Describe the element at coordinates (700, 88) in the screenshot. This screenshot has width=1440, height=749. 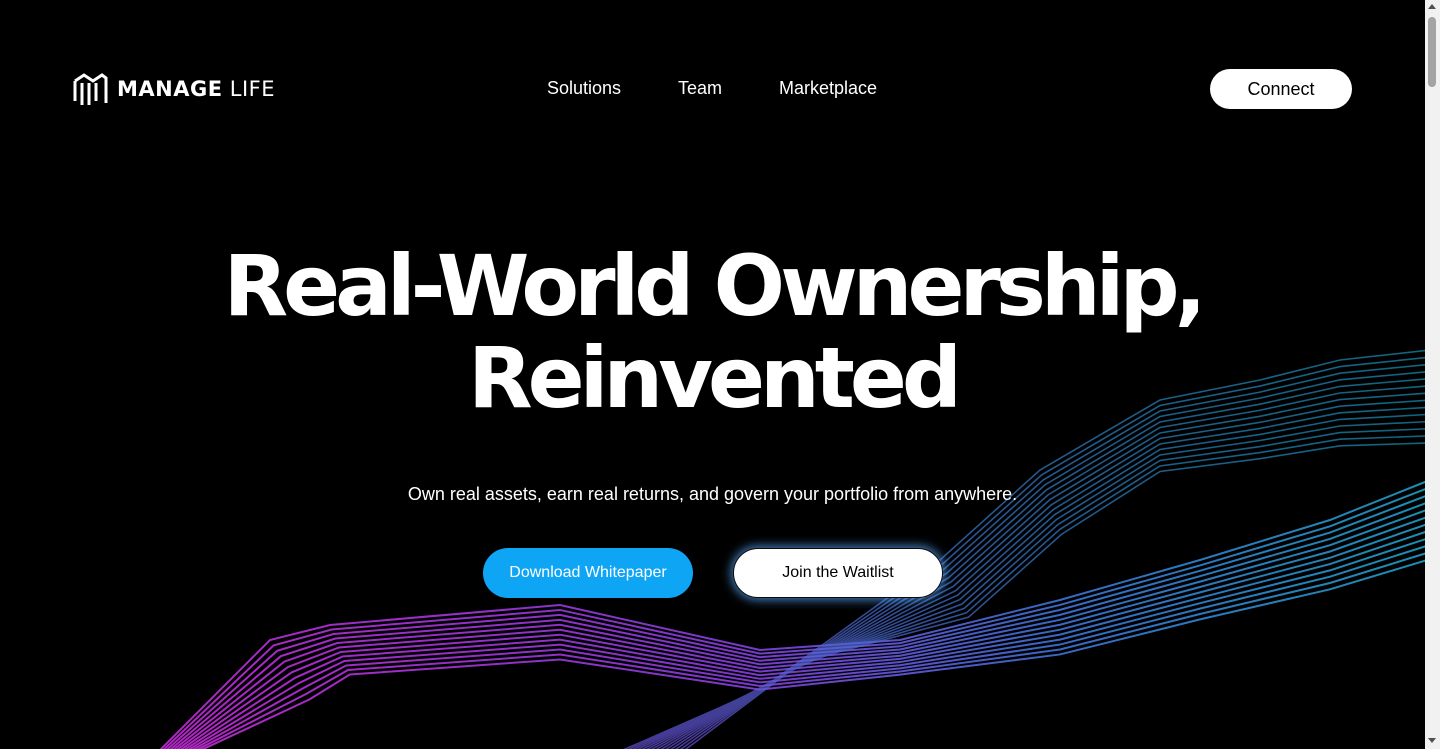
I see `nav-link-team: Team` at that location.